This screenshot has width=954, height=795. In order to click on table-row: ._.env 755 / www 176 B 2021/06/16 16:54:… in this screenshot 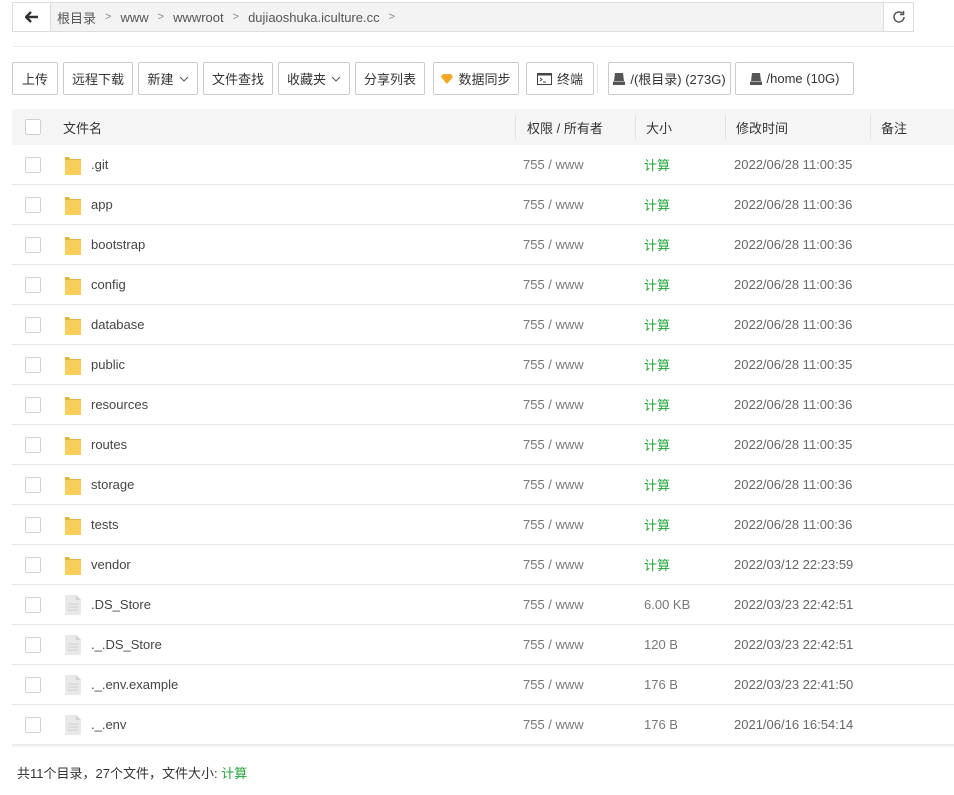, I will do `click(483, 725)`.